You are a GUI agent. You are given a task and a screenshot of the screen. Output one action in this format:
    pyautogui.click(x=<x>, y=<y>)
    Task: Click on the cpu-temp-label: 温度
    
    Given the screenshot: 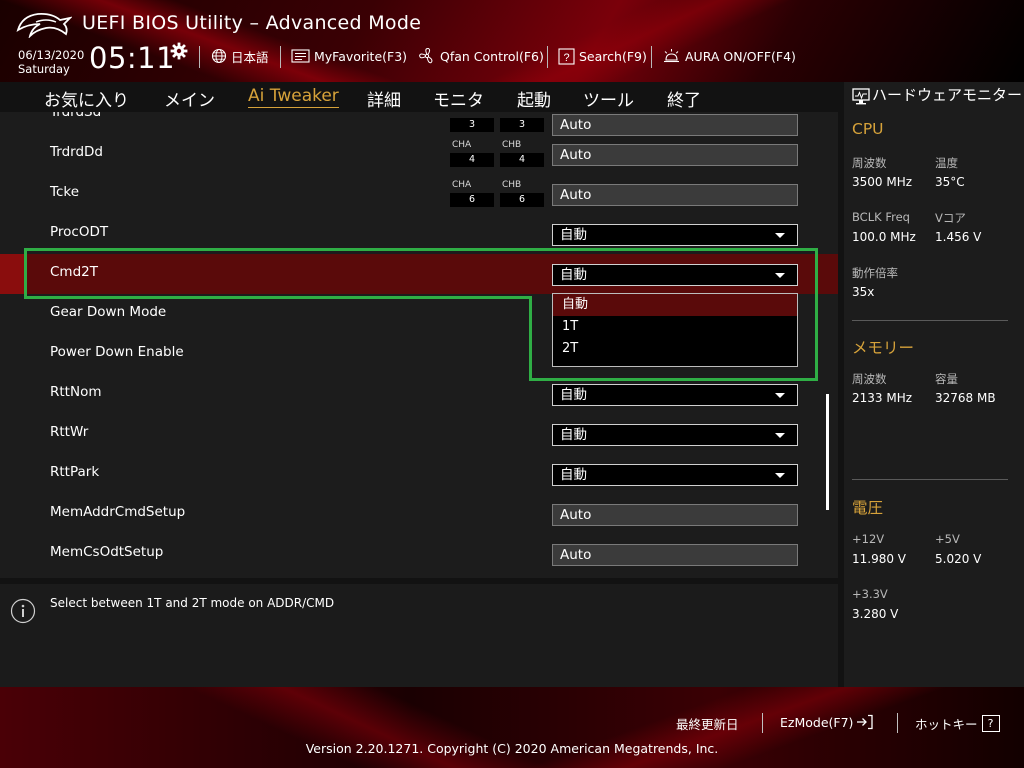 What is the action you would take?
    pyautogui.click(x=946, y=163)
    